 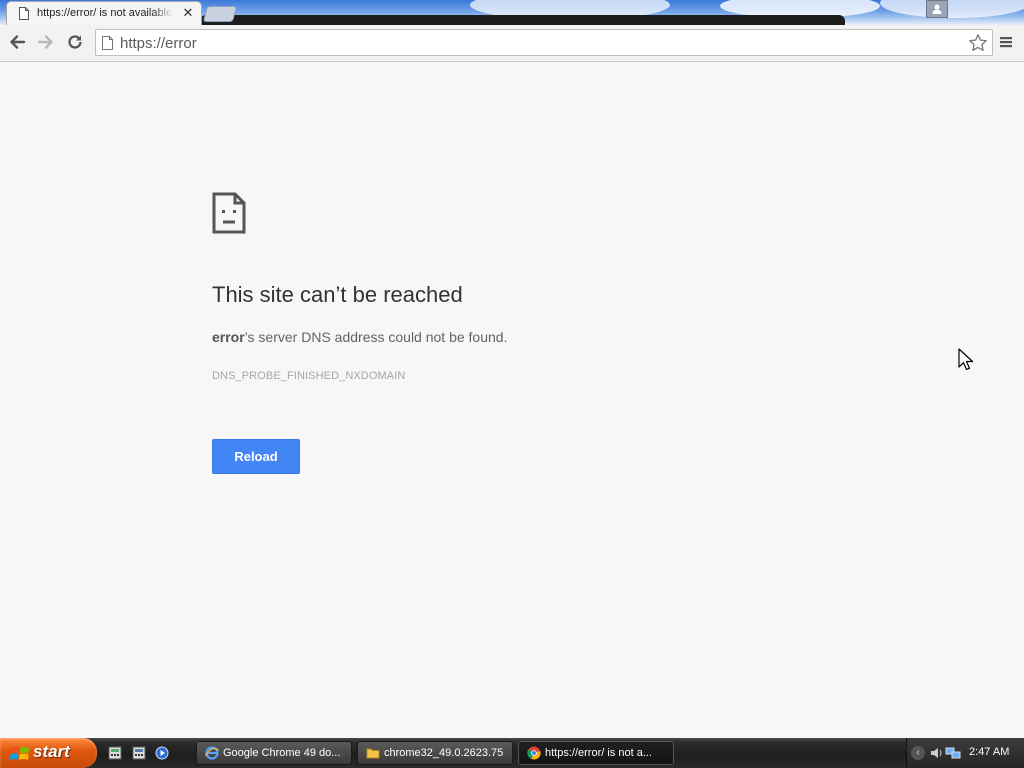 What do you see at coordinates (18, 43) in the screenshot?
I see `back-arrow-icon` at bounding box center [18, 43].